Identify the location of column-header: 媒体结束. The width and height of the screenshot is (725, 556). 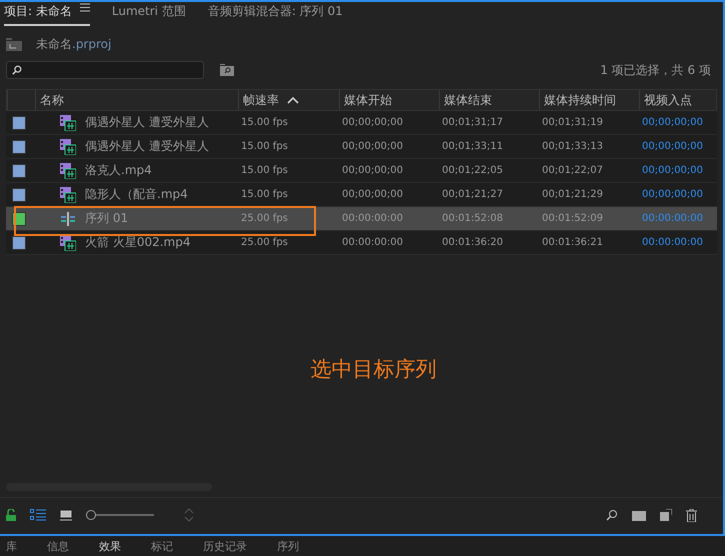
(489, 100).